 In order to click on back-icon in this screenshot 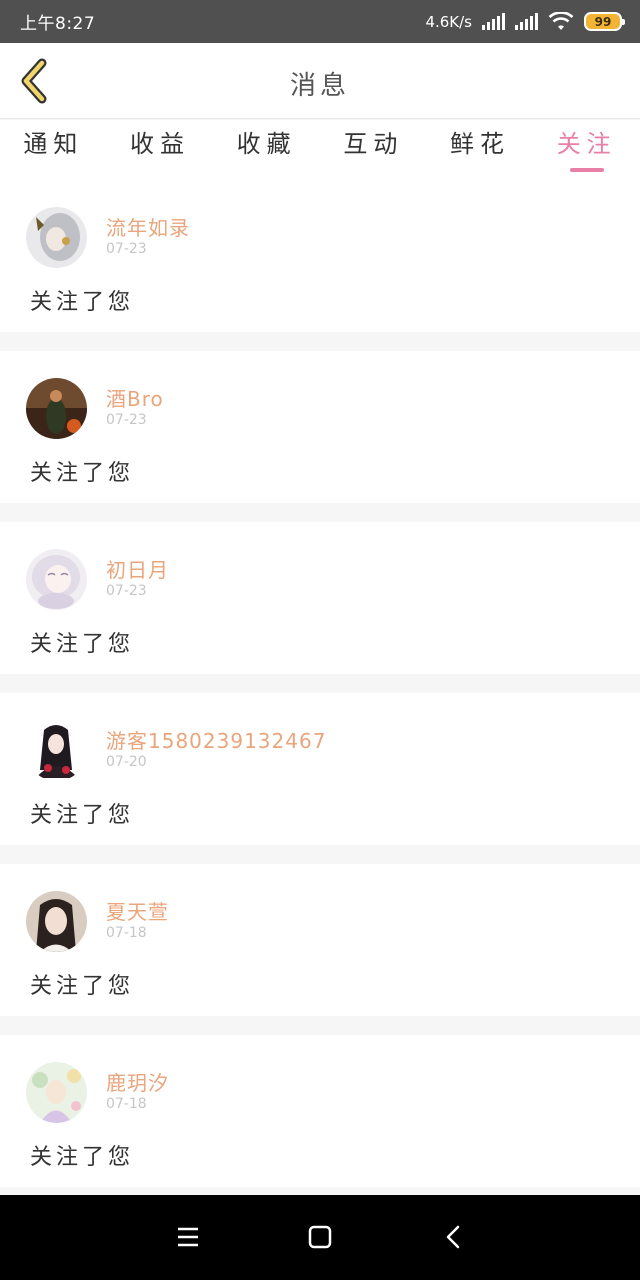, I will do `click(454, 1237)`.